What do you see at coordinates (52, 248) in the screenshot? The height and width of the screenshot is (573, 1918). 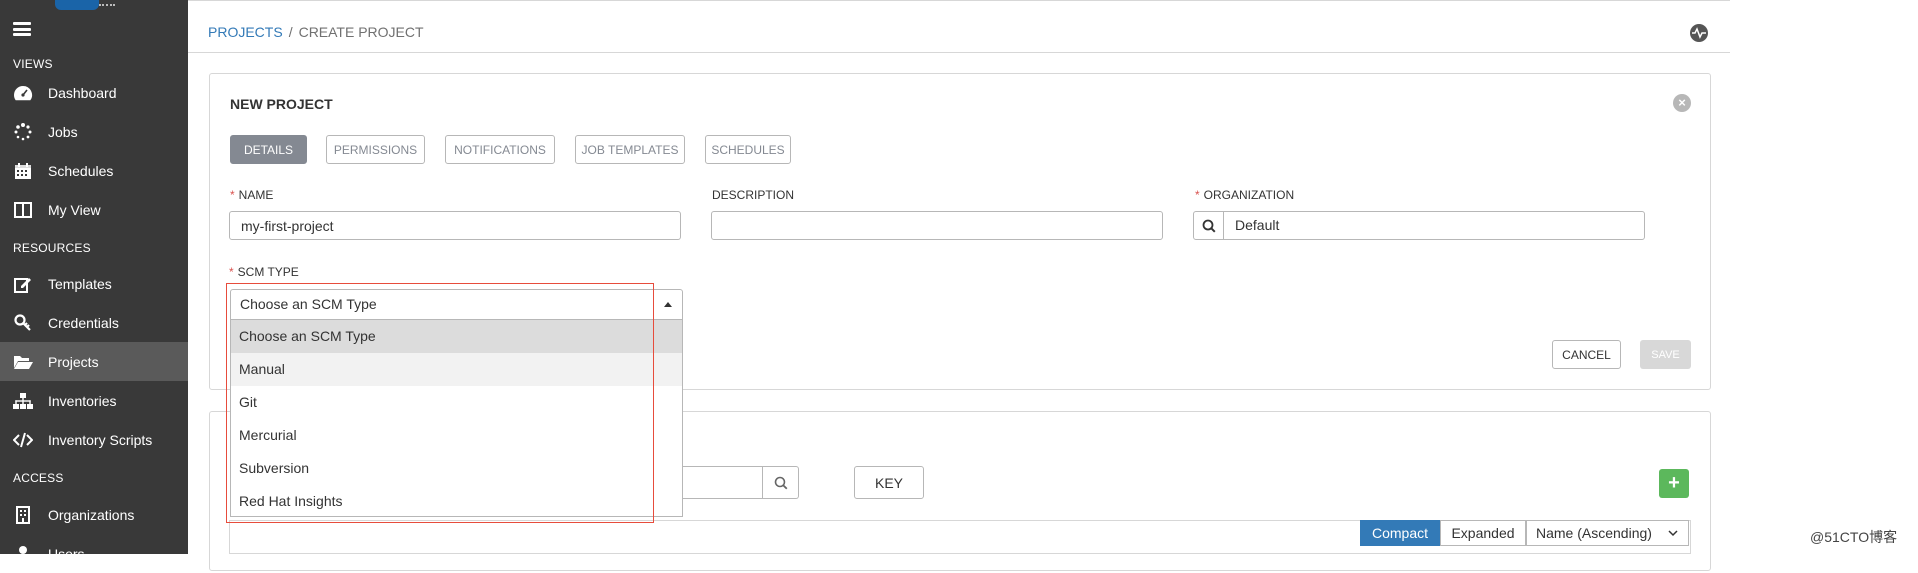 I see `section-resources: RESOURCES` at bounding box center [52, 248].